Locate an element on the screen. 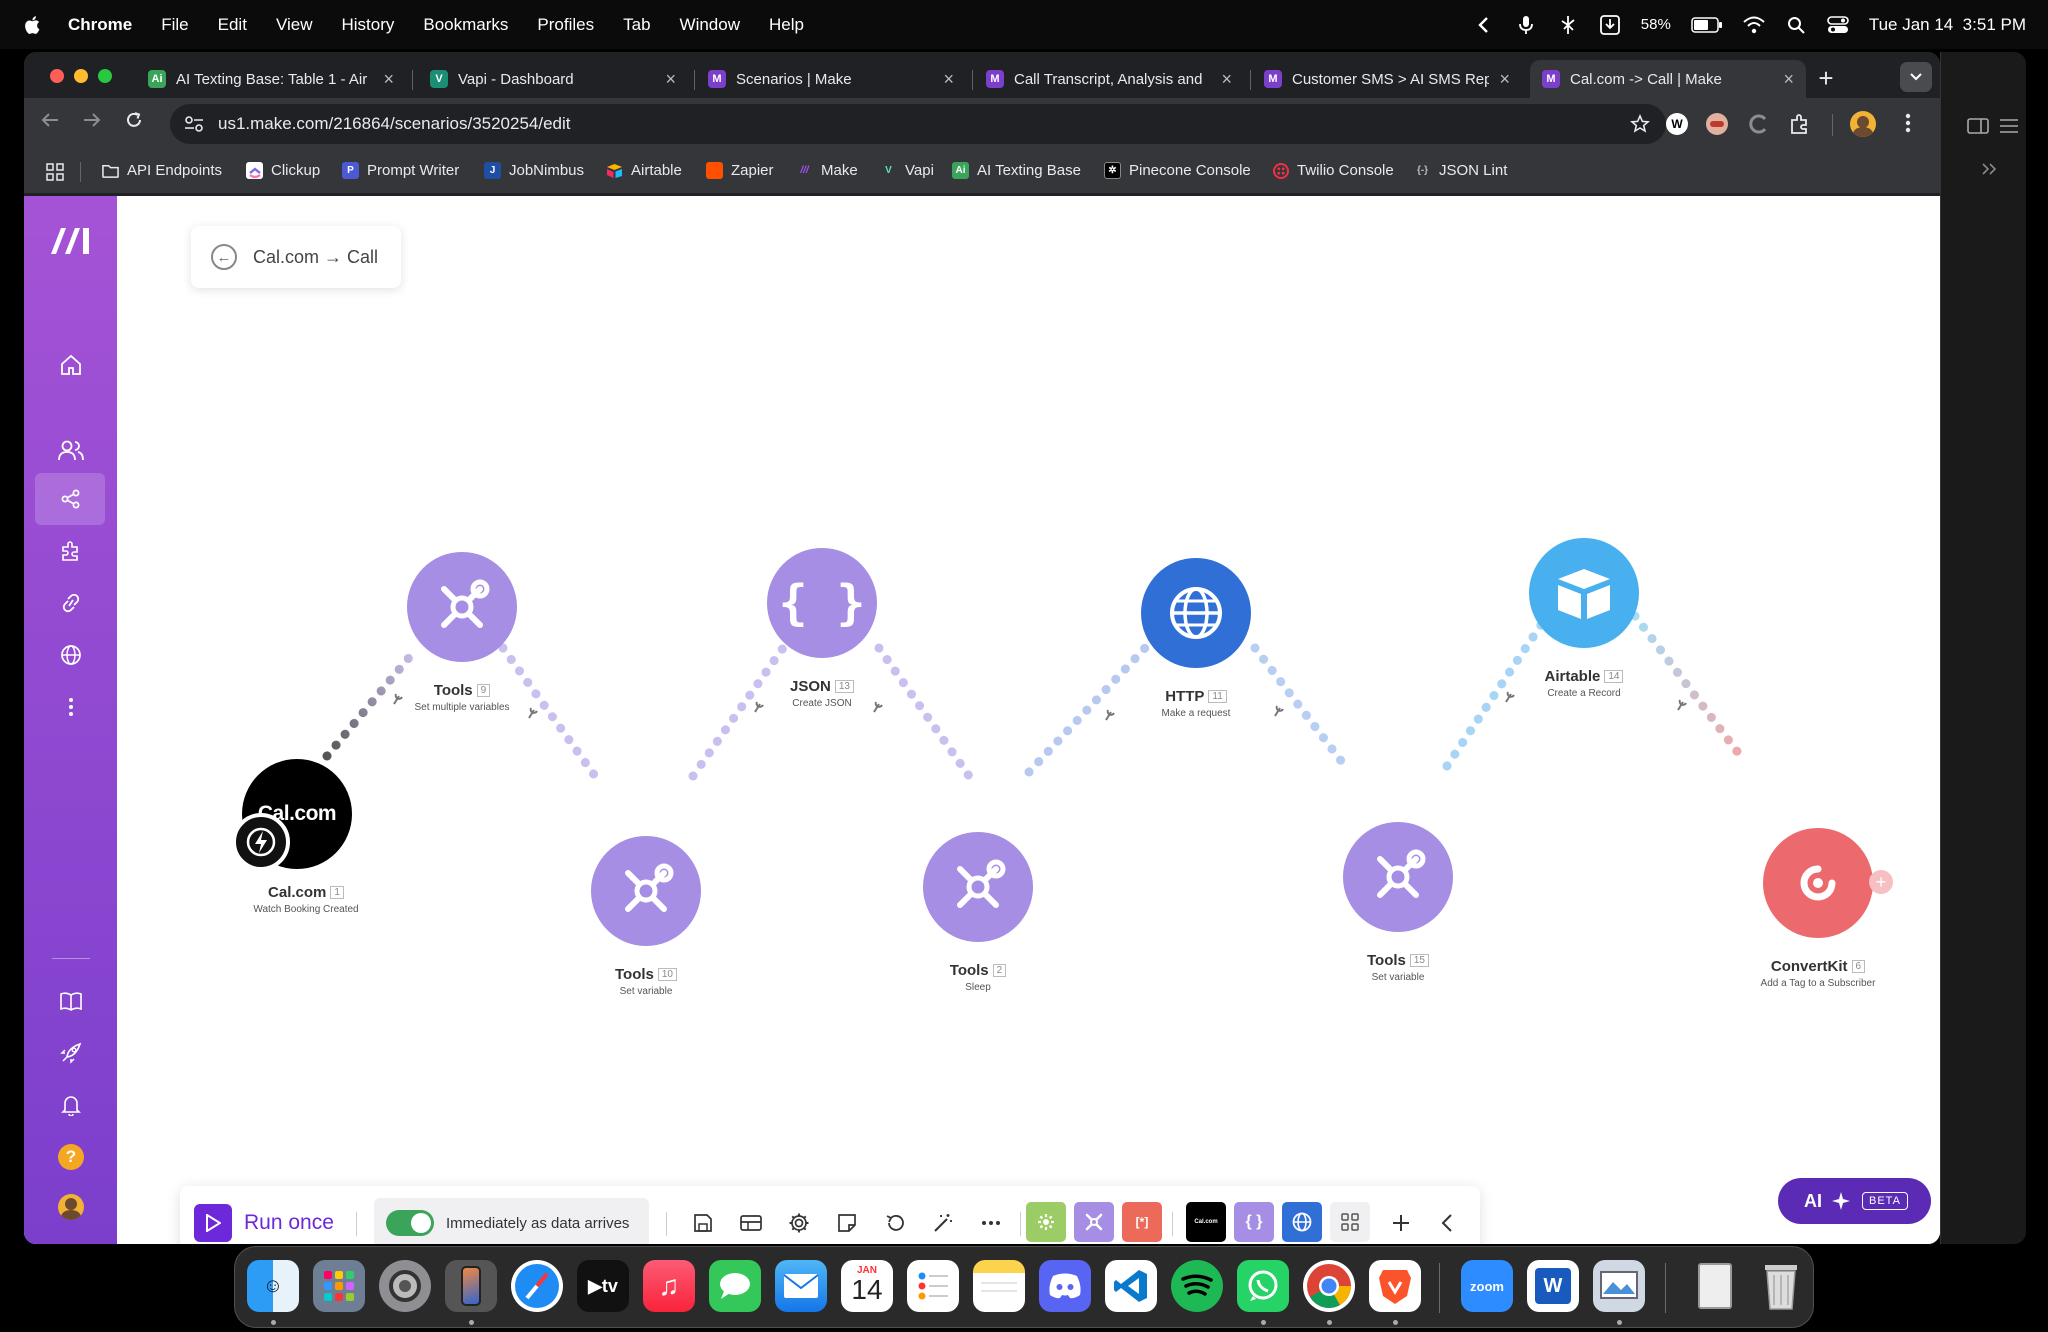  music-icon: ♫ is located at coordinates (669, 1286).